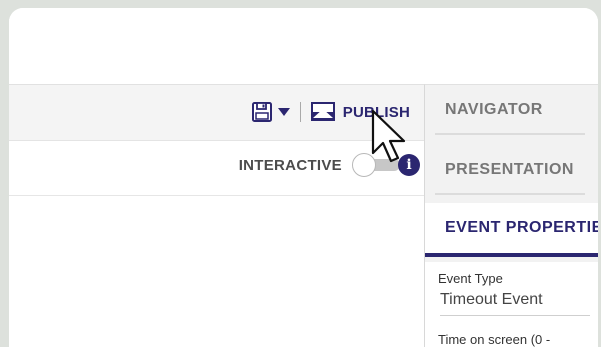 This screenshot has height=347, width=601. I want to click on interactive-label: INTERACTIVE, so click(290, 165).